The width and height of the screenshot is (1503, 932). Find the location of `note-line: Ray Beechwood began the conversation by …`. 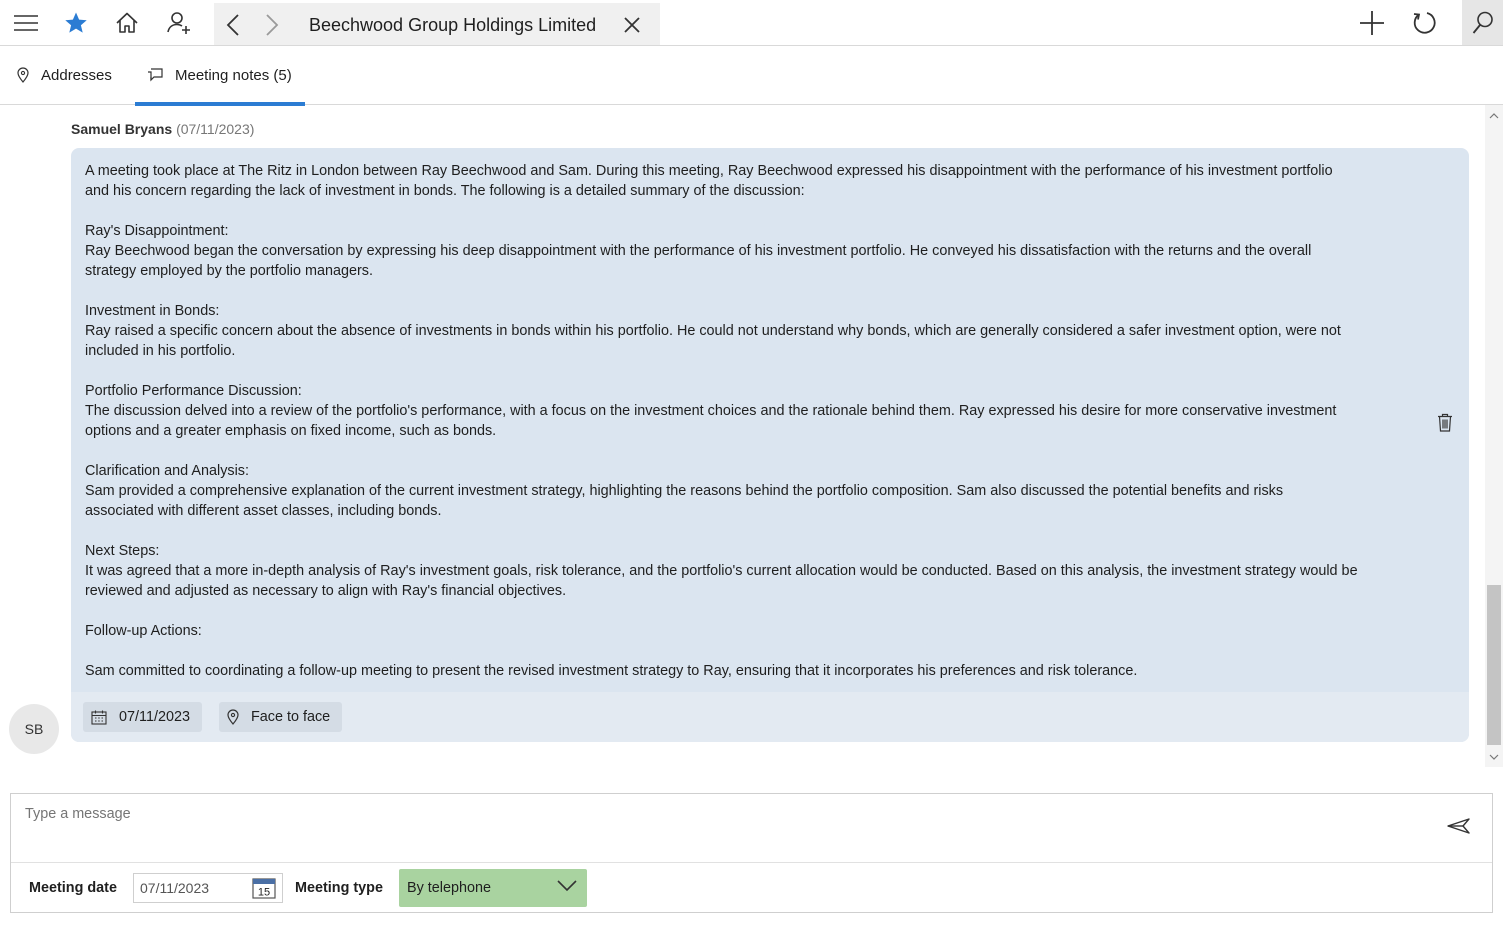

note-line: Ray Beechwood began the conversation by … is located at coordinates (698, 251).